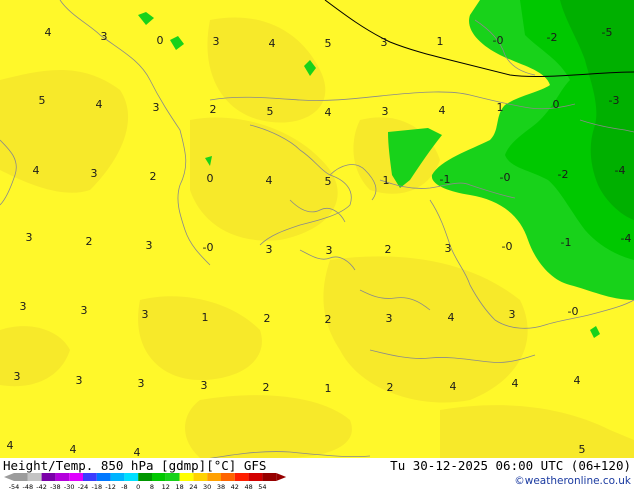  I want to click on credit-link: ©weatheronline.co.uk, so click(572, 481).